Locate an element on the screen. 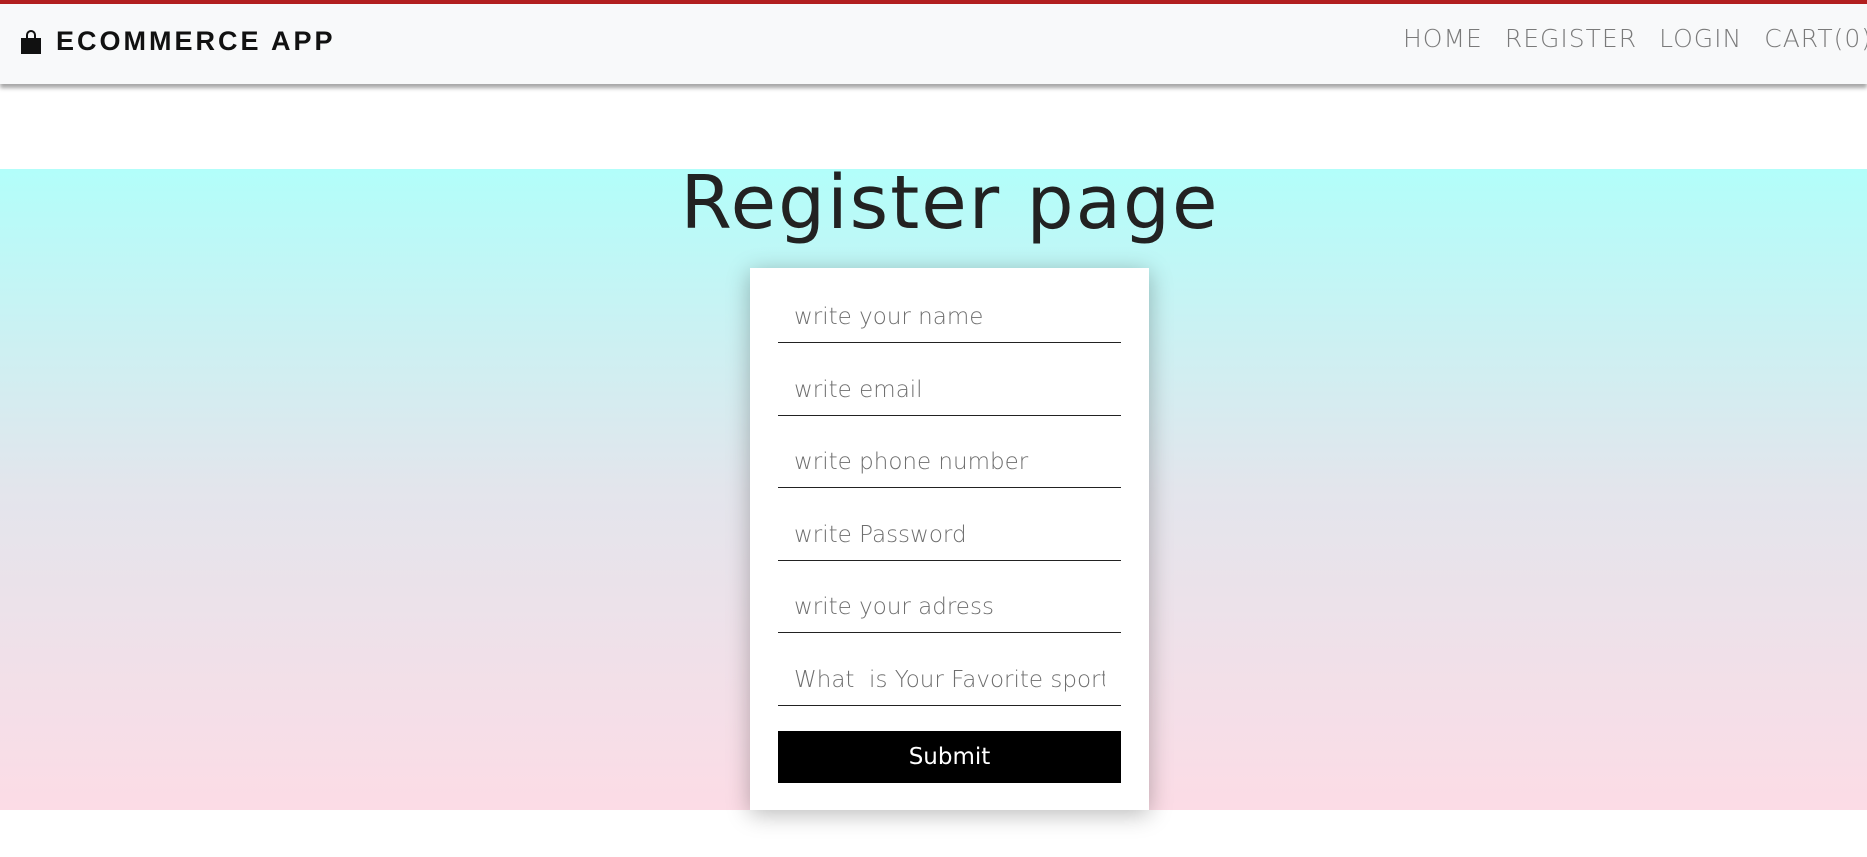 This screenshot has height=857, width=1867. nav-link-login: LOGIN is located at coordinates (1700, 38).